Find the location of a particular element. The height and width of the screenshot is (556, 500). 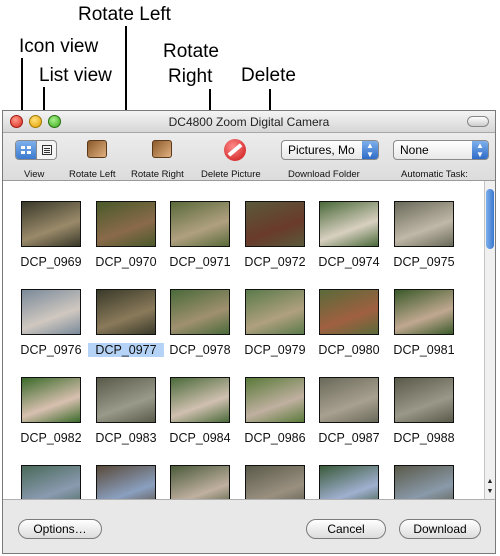

photo-filename: DCP_0974 is located at coordinates (349, 262).